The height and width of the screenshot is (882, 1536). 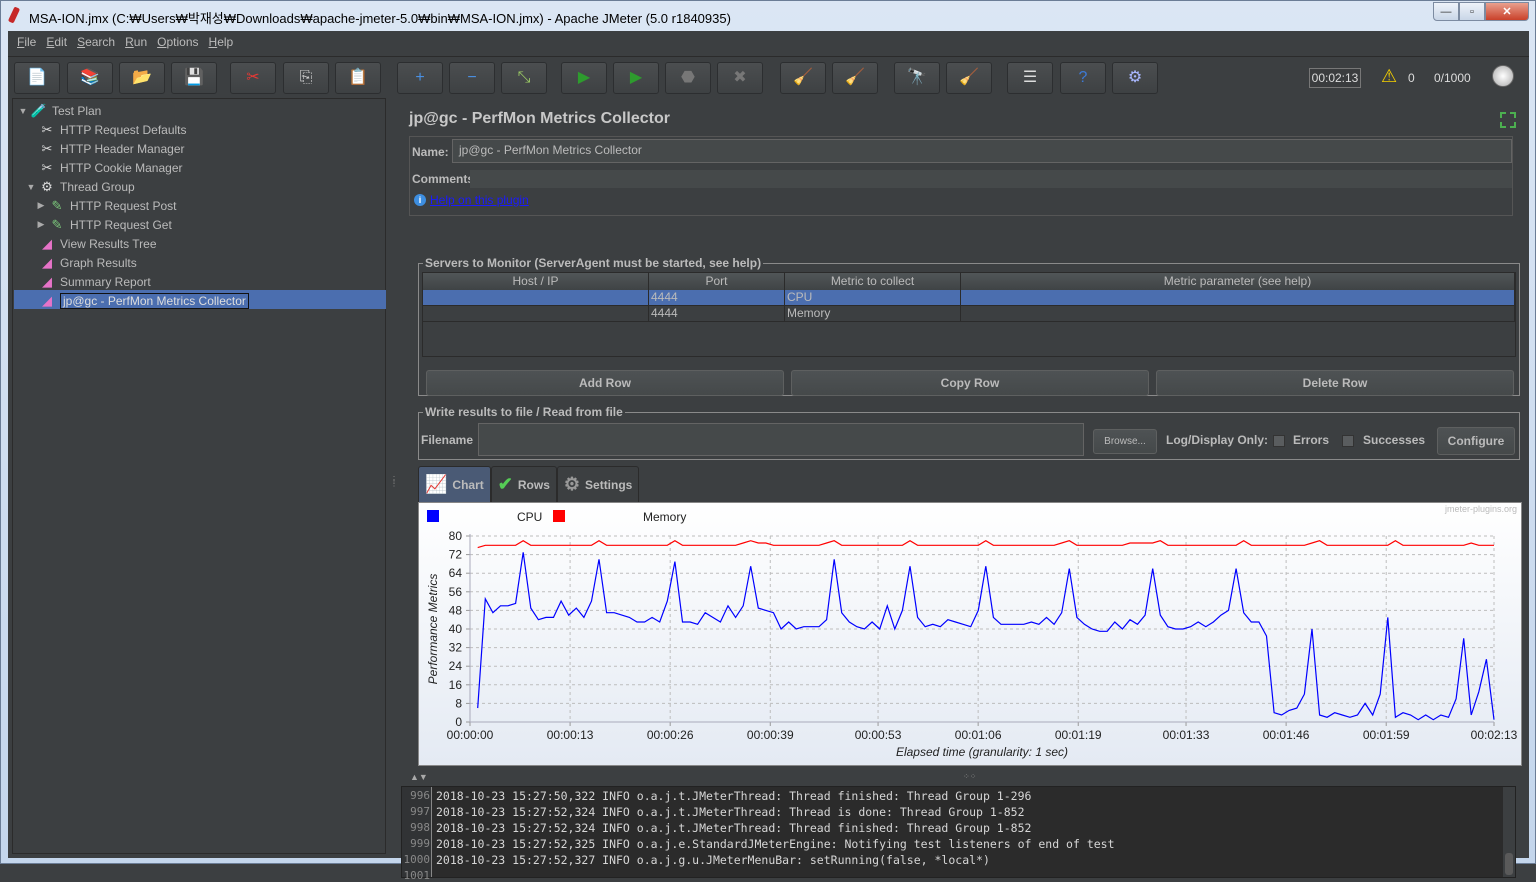 I want to click on tree-item: ▶ ✎ HTTP Request Post, so click(x=106, y=205).